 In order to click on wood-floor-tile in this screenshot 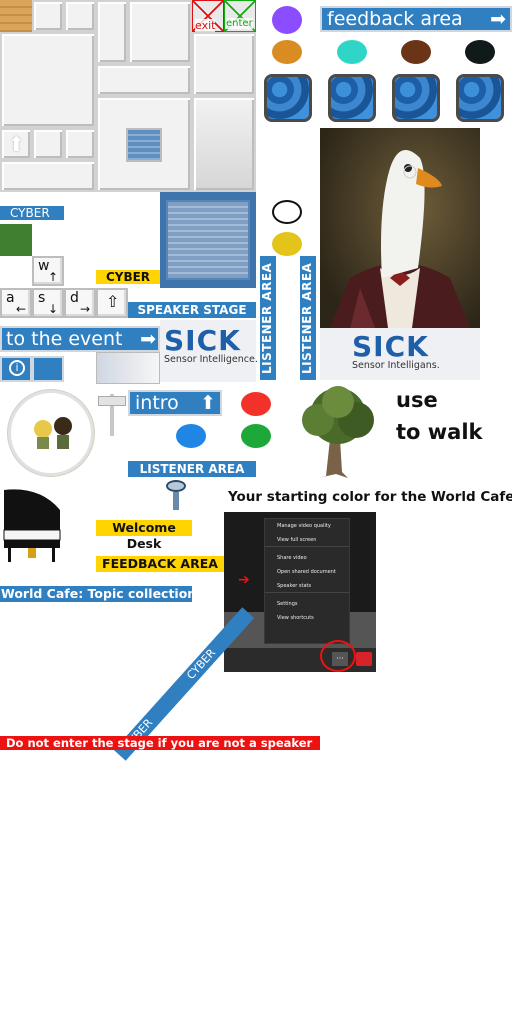, I will do `click(16, 16)`.